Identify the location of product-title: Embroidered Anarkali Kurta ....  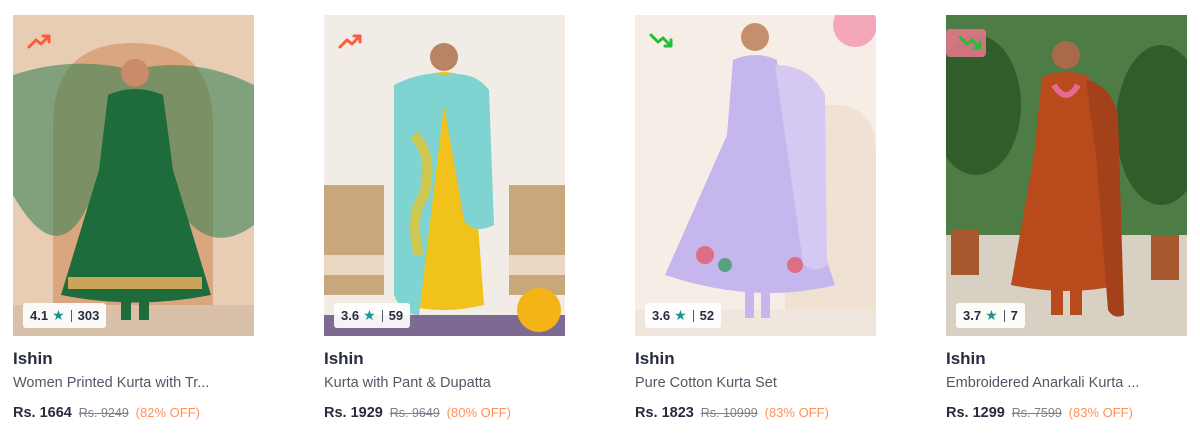
(1043, 383).